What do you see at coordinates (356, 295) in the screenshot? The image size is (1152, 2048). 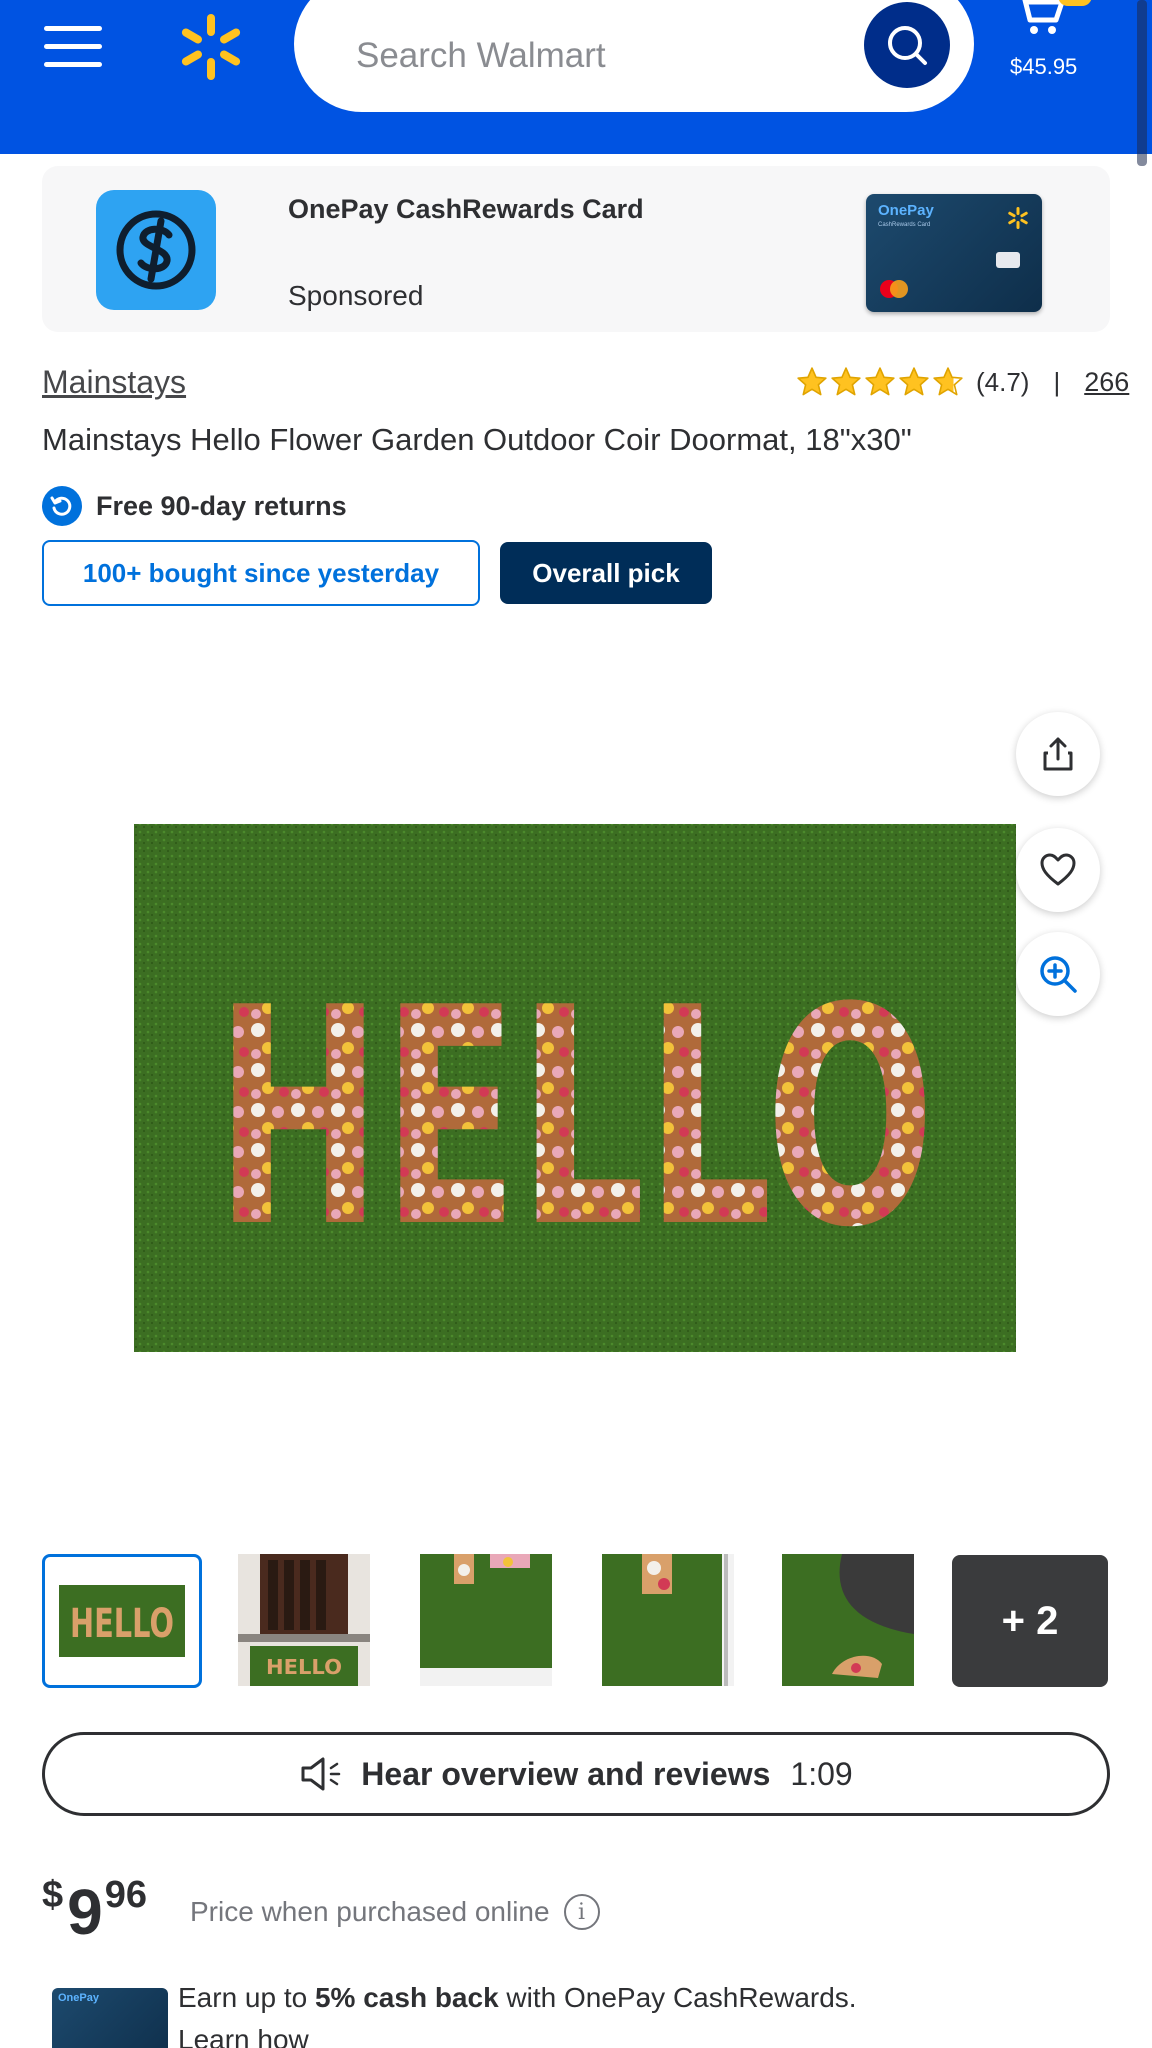 I see `sponsored-label: Sponsored` at bounding box center [356, 295].